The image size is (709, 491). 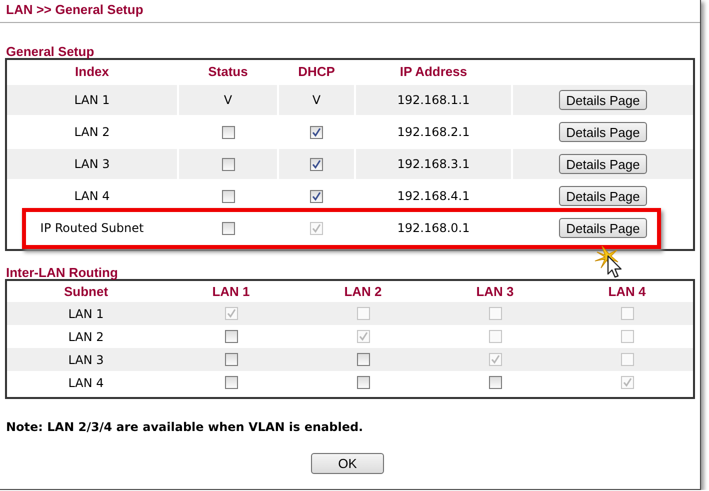 What do you see at coordinates (92, 71) in the screenshot?
I see `column-header: Index` at bounding box center [92, 71].